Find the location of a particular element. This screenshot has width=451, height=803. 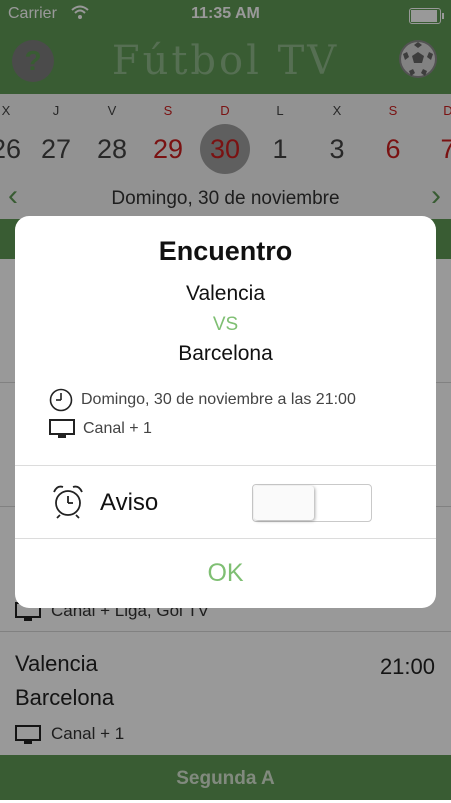

dialog-title: Encuentro is located at coordinates (225, 251).